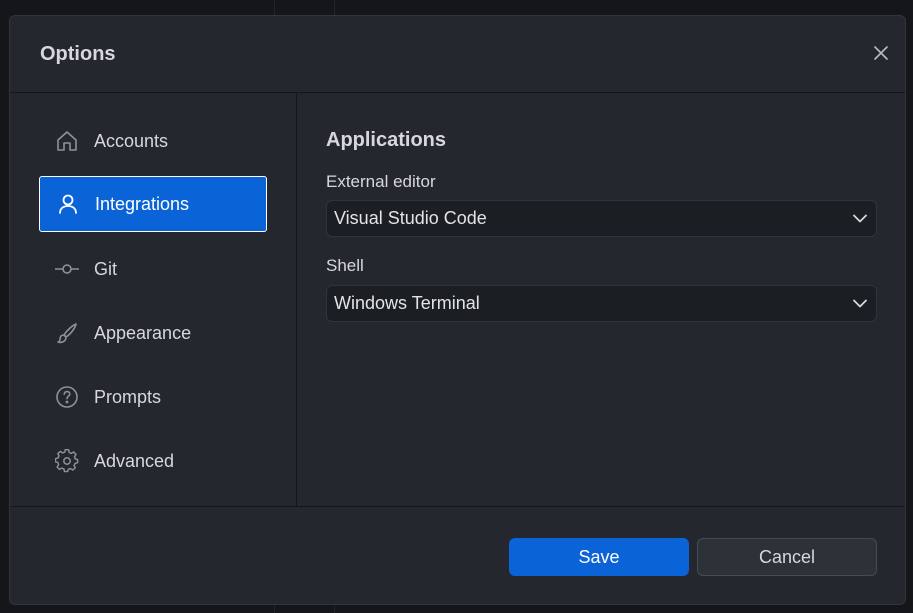 This screenshot has height=613, width=913. Describe the element at coordinates (787, 557) in the screenshot. I see `cancel-button: Cancel` at that location.